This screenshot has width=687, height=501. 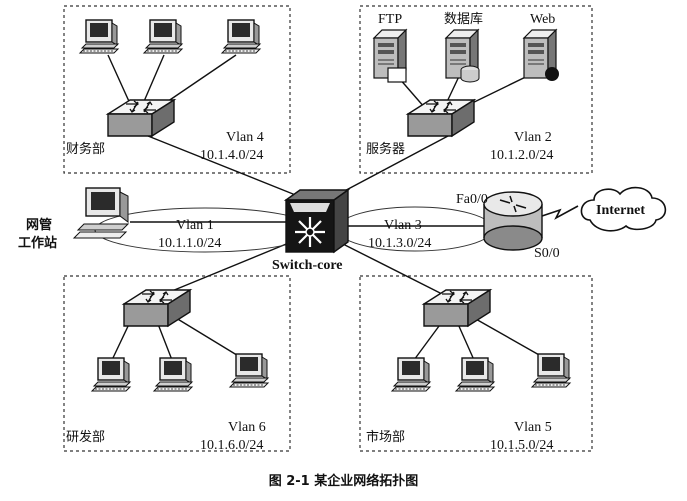 What do you see at coordinates (99, 36) in the screenshot?
I see `finance-pc-1-icon` at bounding box center [99, 36].